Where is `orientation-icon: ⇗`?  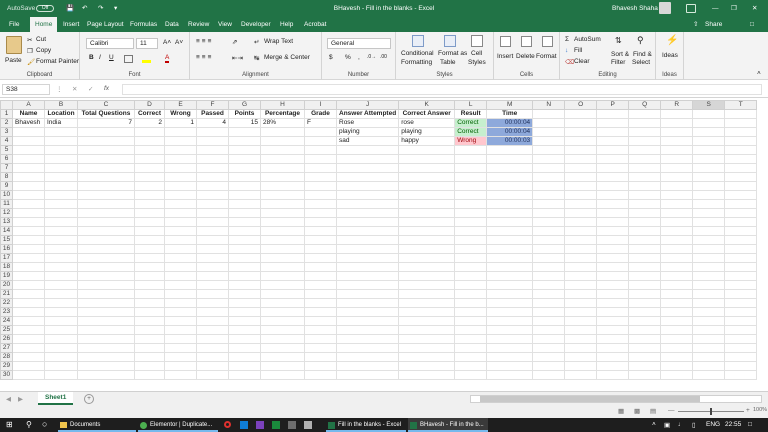 orientation-icon: ⇗ is located at coordinates (234, 42).